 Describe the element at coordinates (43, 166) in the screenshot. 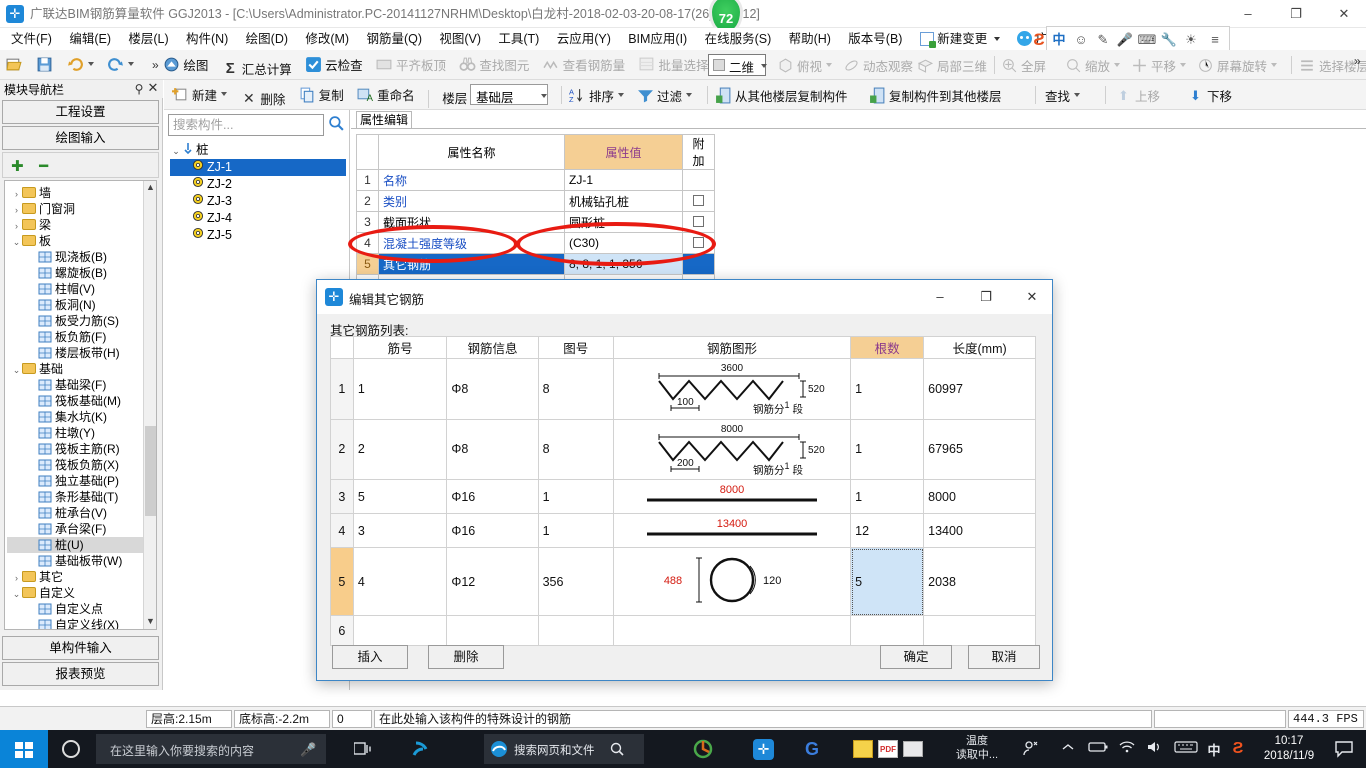

I see `remove-icon: ━` at that location.